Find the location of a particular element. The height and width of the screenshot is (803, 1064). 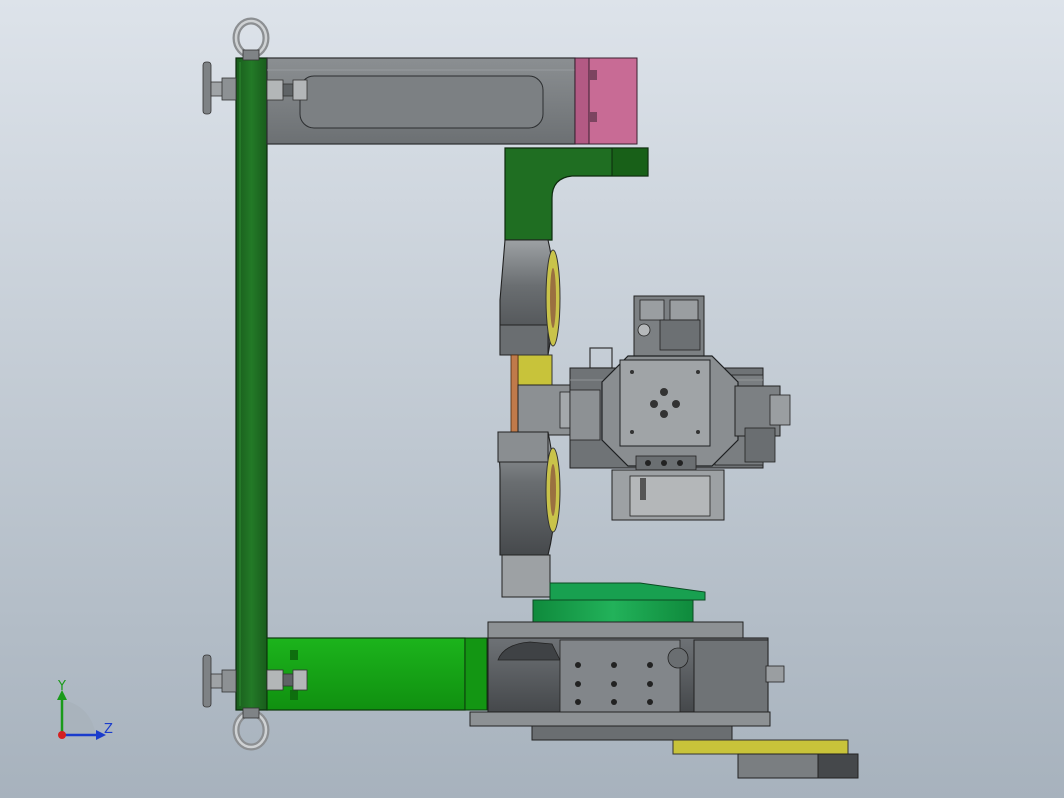

z-axis-label: Z is located at coordinates (108, 729).